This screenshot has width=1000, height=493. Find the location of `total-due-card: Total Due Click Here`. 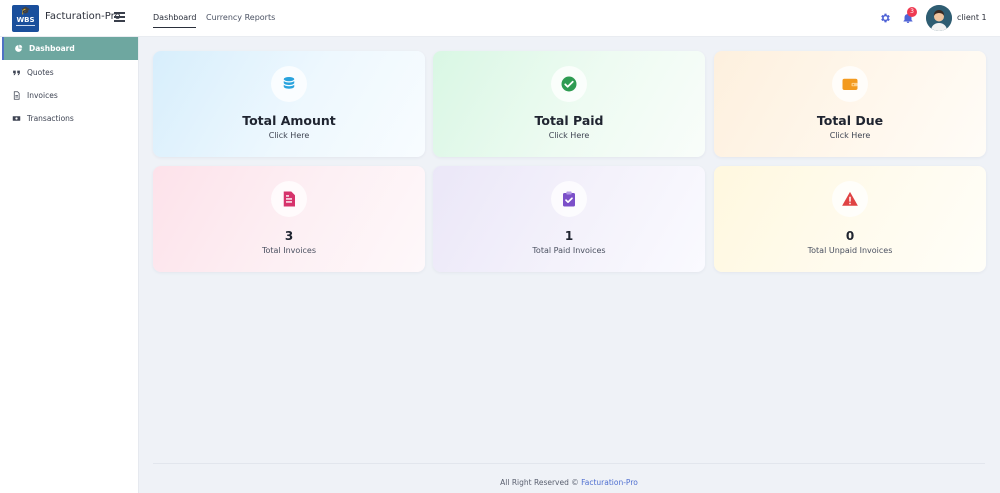

total-due-card: Total Due Click Here is located at coordinates (850, 104).